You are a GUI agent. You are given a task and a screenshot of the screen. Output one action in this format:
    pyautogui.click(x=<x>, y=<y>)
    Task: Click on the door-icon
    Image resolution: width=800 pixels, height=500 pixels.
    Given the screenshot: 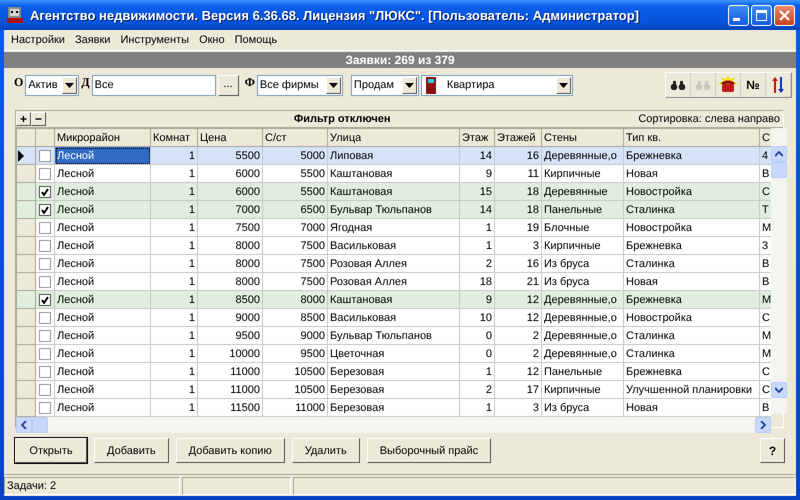 What is the action you would take?
    pyautogui.click(x=430, y=85)
    